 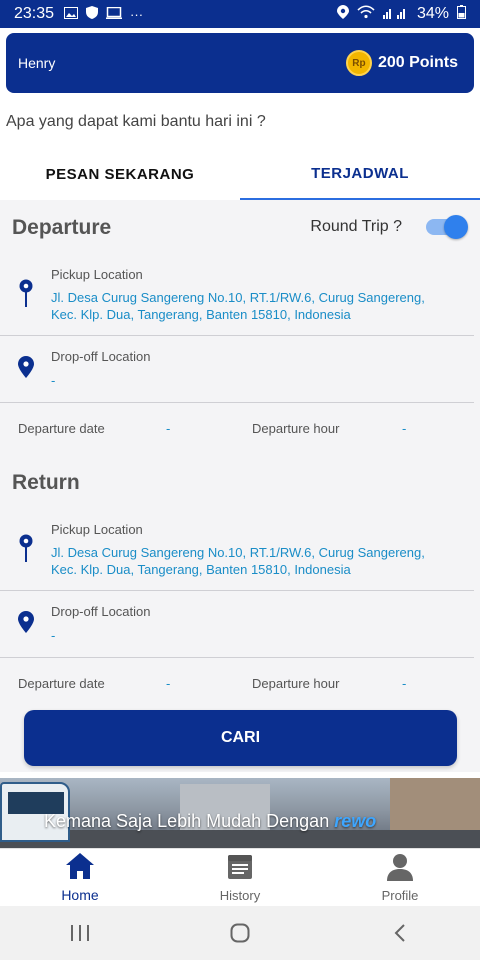 What do you see at coordinates (240, 895) in the screenshot?
I see `nav-history-label: History` at bounding box center [240, 895].